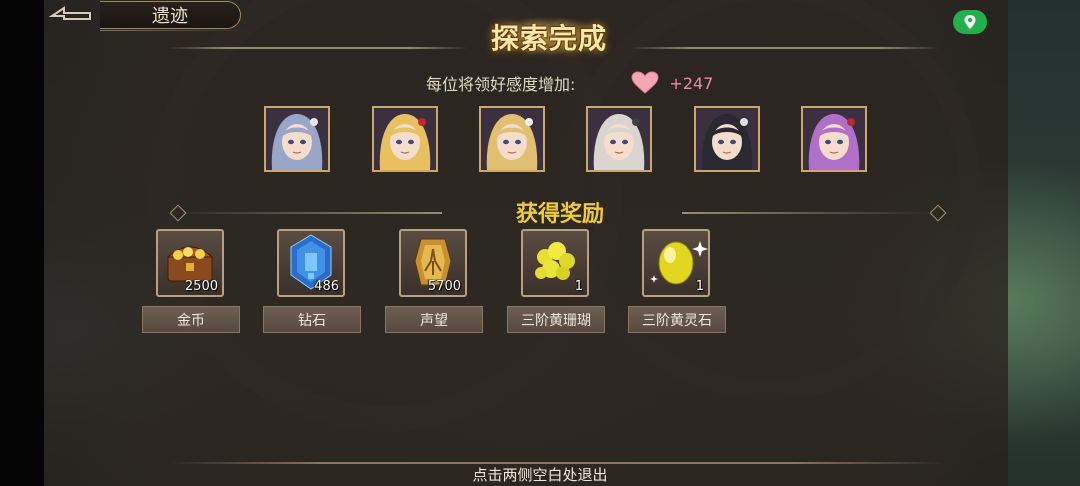 This screenshot has width=1080, height=486. Describe the element at coordinates (567, 140) in the screenshot. I see `character-portrait-row` at that location.